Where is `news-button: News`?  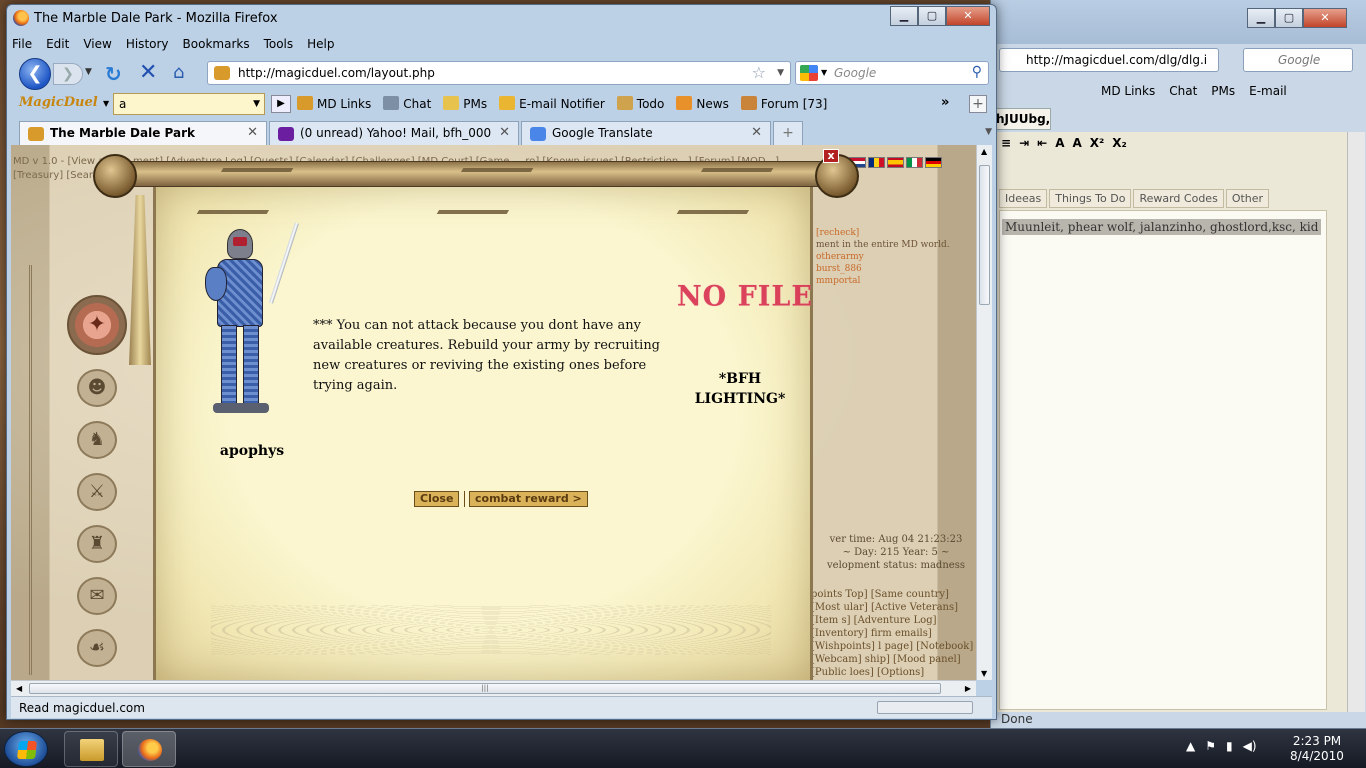 news-button: News is located at coordinates (702, 103).